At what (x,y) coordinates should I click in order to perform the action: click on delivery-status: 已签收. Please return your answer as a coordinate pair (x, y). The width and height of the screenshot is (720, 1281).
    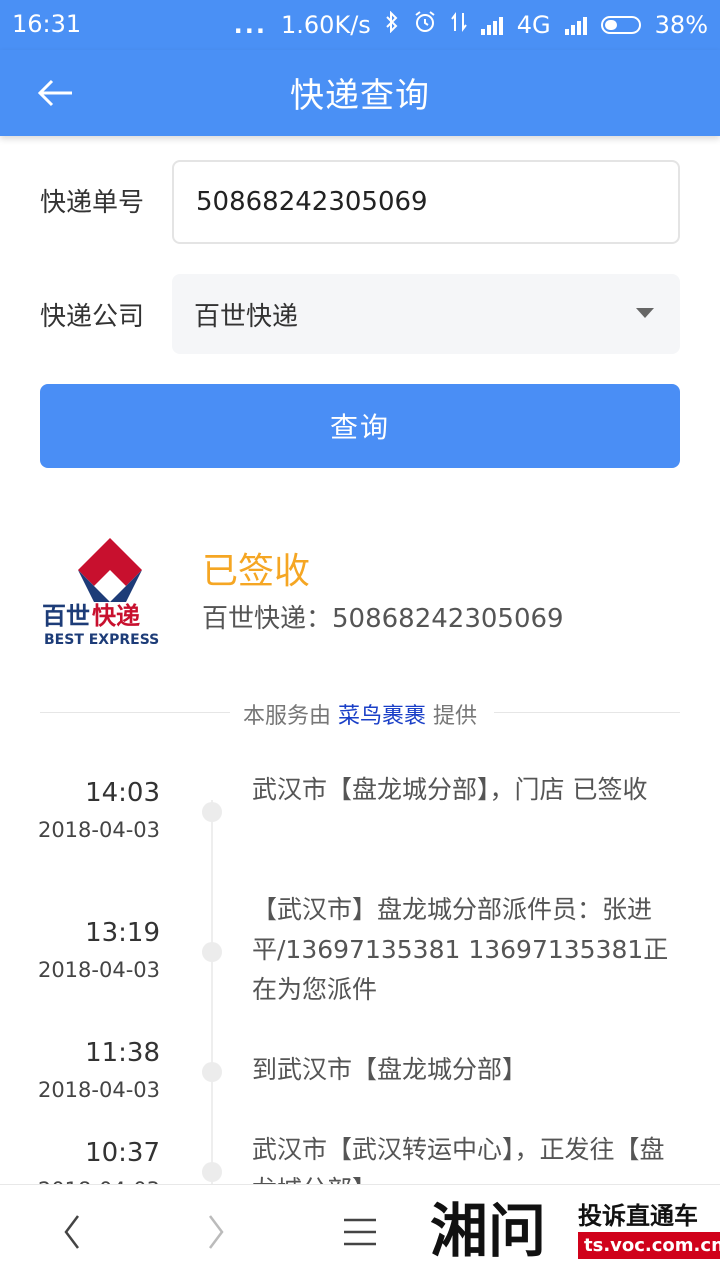
    Looking at the image, I should click on (256, 571).